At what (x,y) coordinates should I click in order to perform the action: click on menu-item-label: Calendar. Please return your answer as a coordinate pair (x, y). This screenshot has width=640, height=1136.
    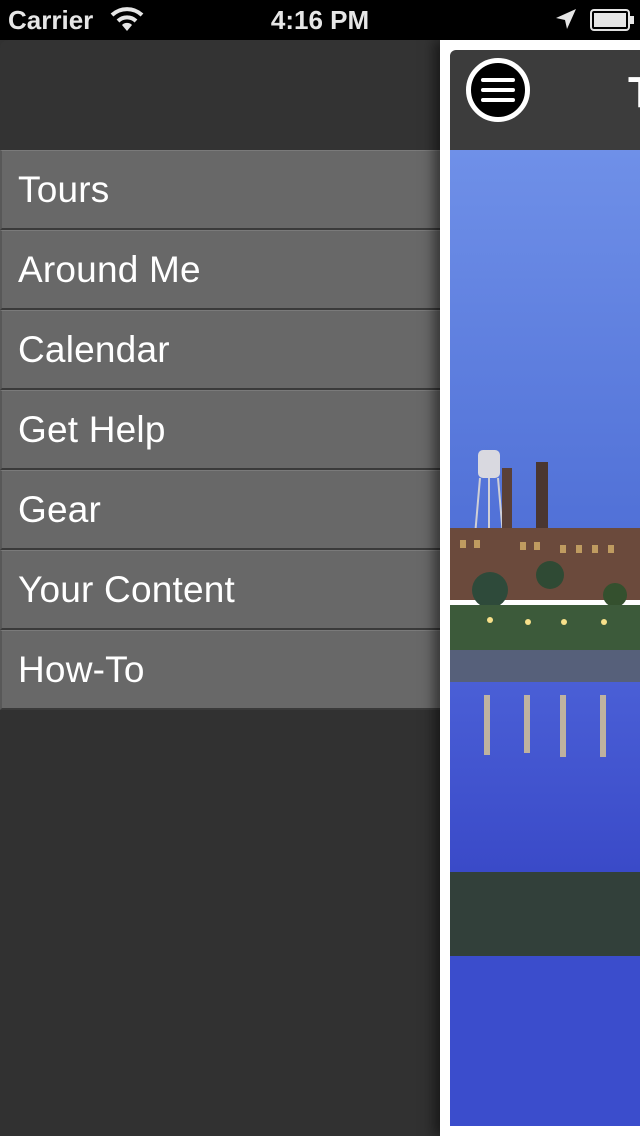
    Looking at the image, I should click on (94, 349).